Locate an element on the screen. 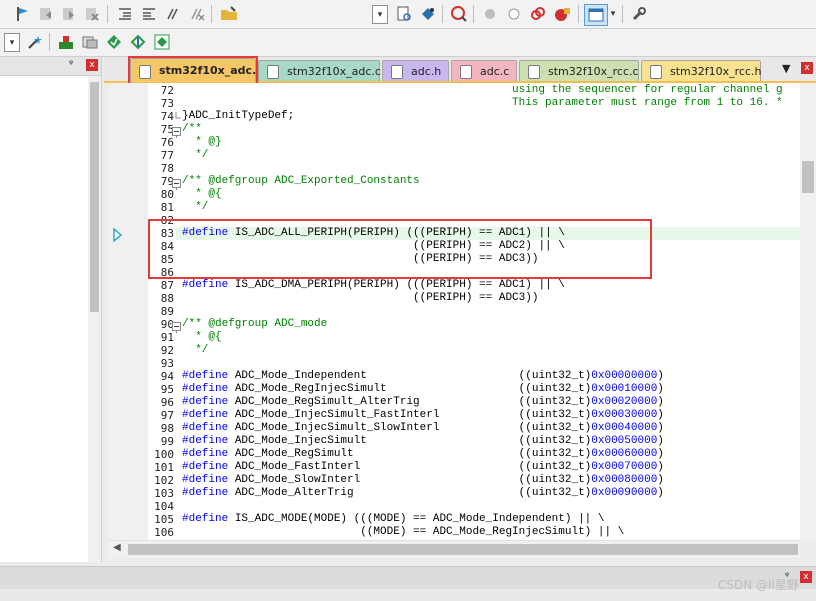  tab-close-icon: x is located at coordinates (807, 68).